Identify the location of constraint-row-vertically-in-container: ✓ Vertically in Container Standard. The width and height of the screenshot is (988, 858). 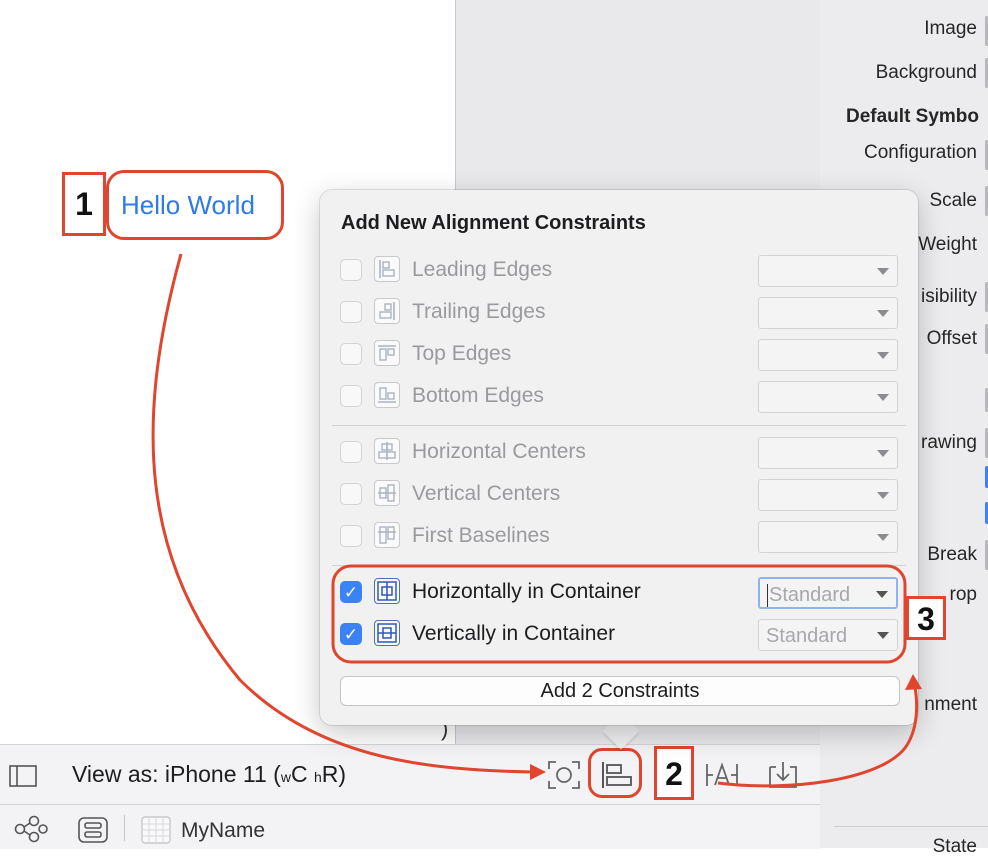
(620, 634).